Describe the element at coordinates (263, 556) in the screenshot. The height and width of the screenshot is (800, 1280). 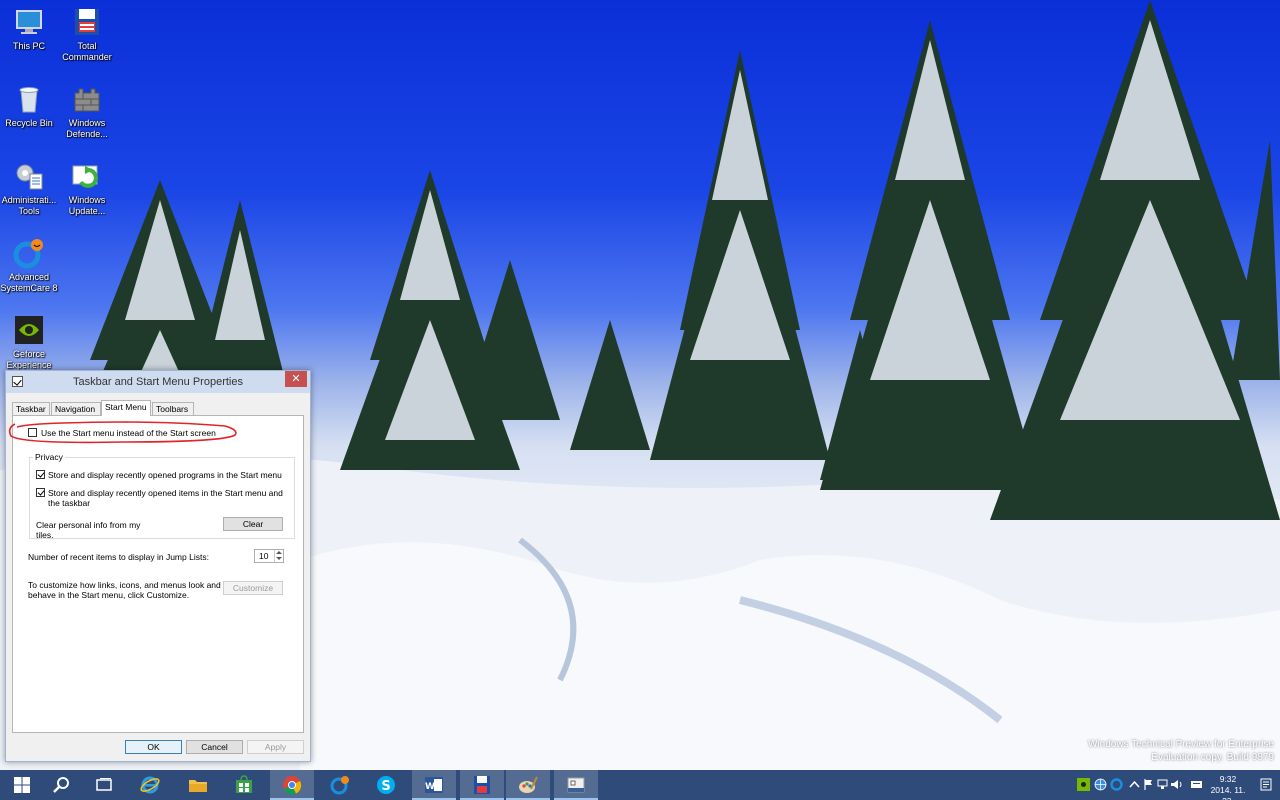
I see `jump-lists-value: 10` at that location.